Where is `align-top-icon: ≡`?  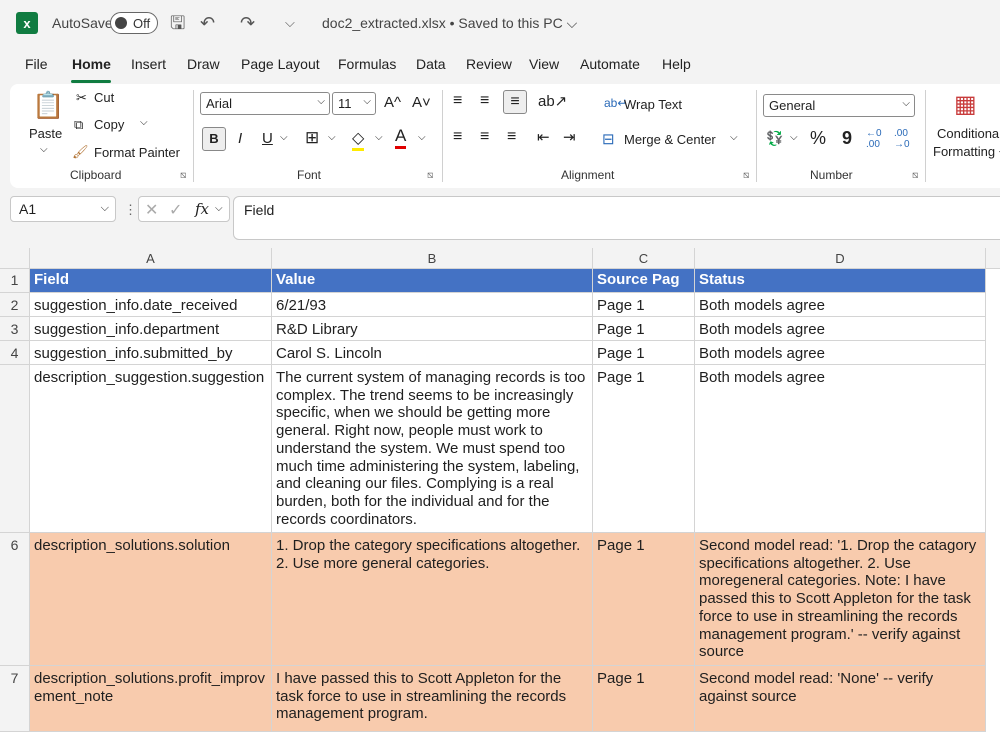
align-top-icon: ≡ is located at coordinates (457, 101).